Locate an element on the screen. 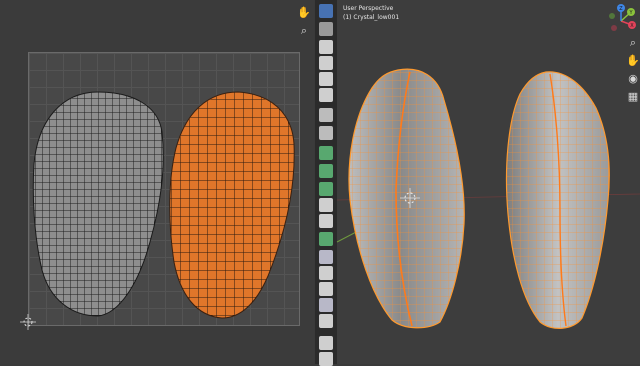 The height and width of the screenshot is (366, 640). camera-icon: ◉ is located at coordinates (633, 79).